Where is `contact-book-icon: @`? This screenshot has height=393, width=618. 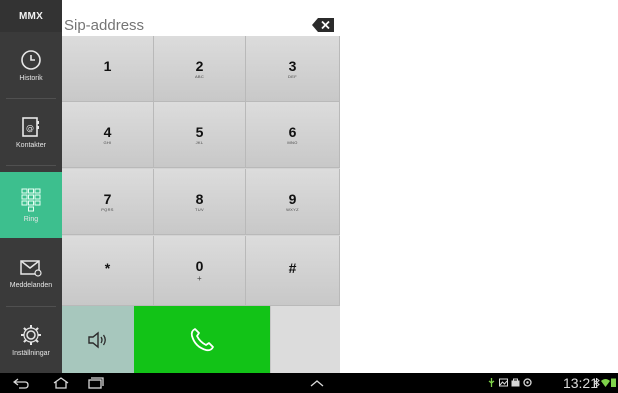
contact-book-icon: @ is located at coordinates (30, 126).